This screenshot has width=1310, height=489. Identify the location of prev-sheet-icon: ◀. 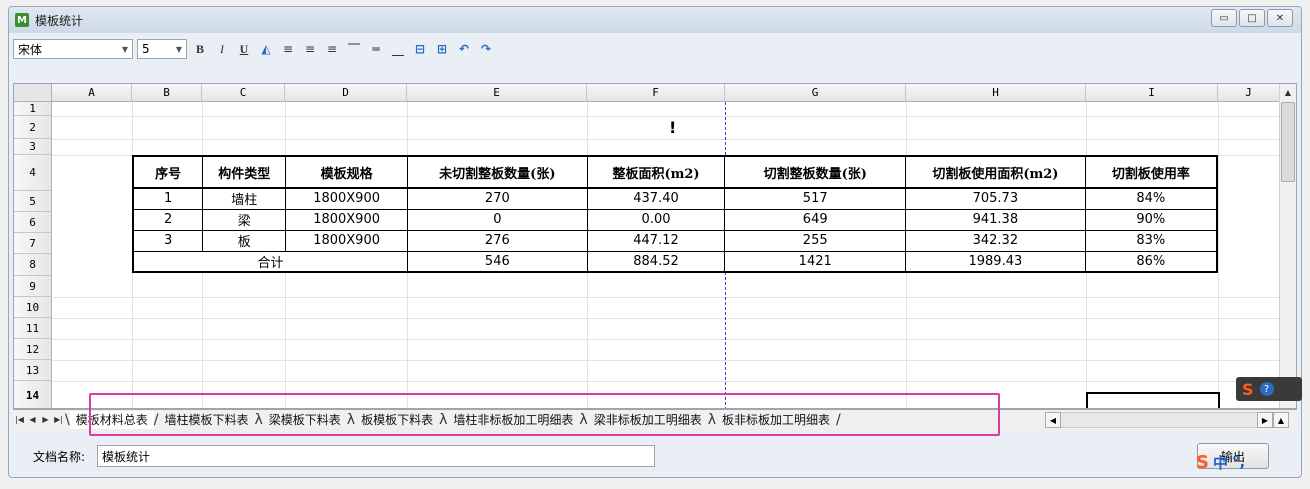
(32, 420).